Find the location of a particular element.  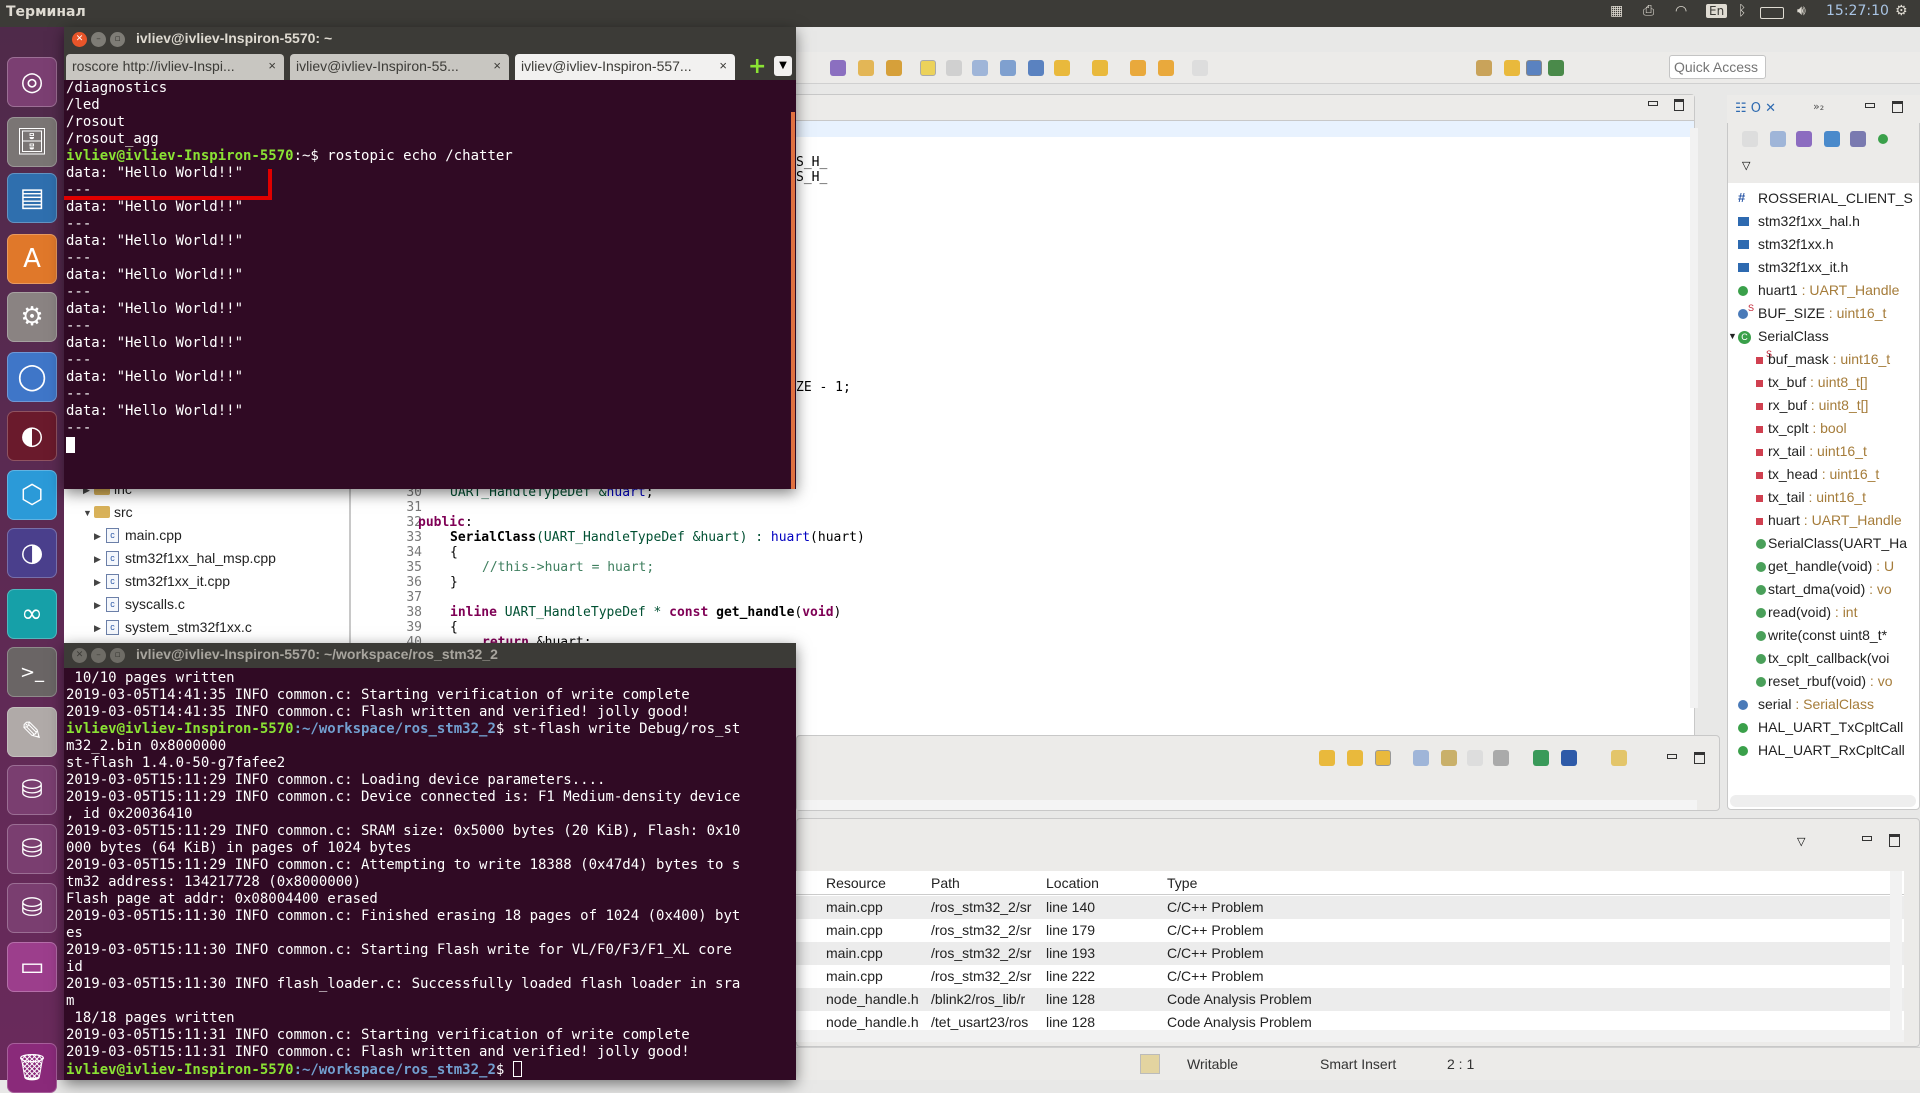

tab-menu-chevron-down-icon: ▼ is located at coordinates (783, 66).